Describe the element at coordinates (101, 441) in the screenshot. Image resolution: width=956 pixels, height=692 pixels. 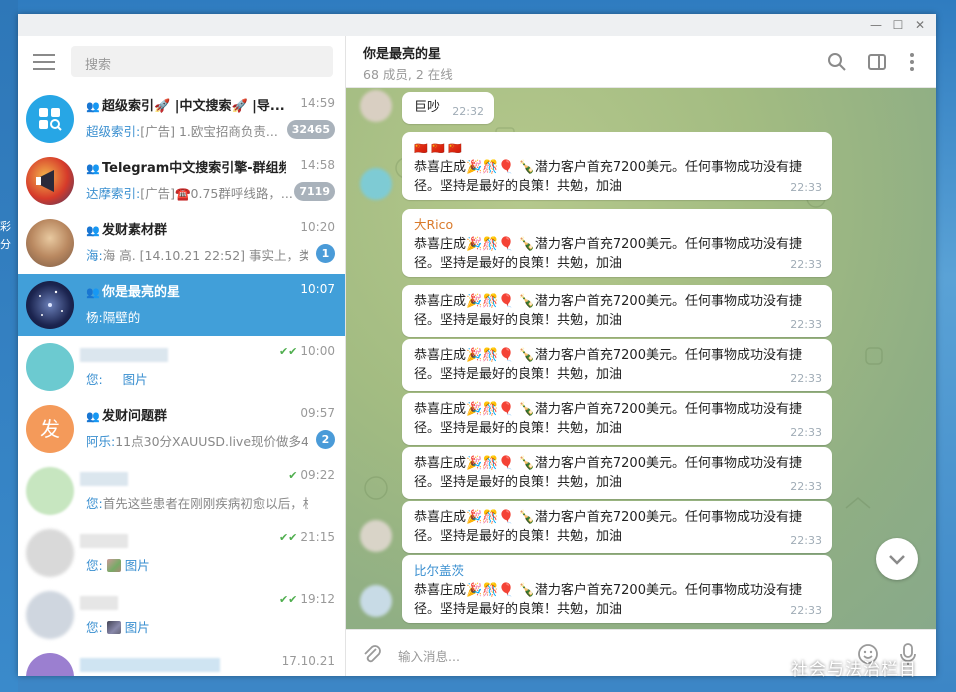
I see `chat-sender: 阿乐:` at that location.